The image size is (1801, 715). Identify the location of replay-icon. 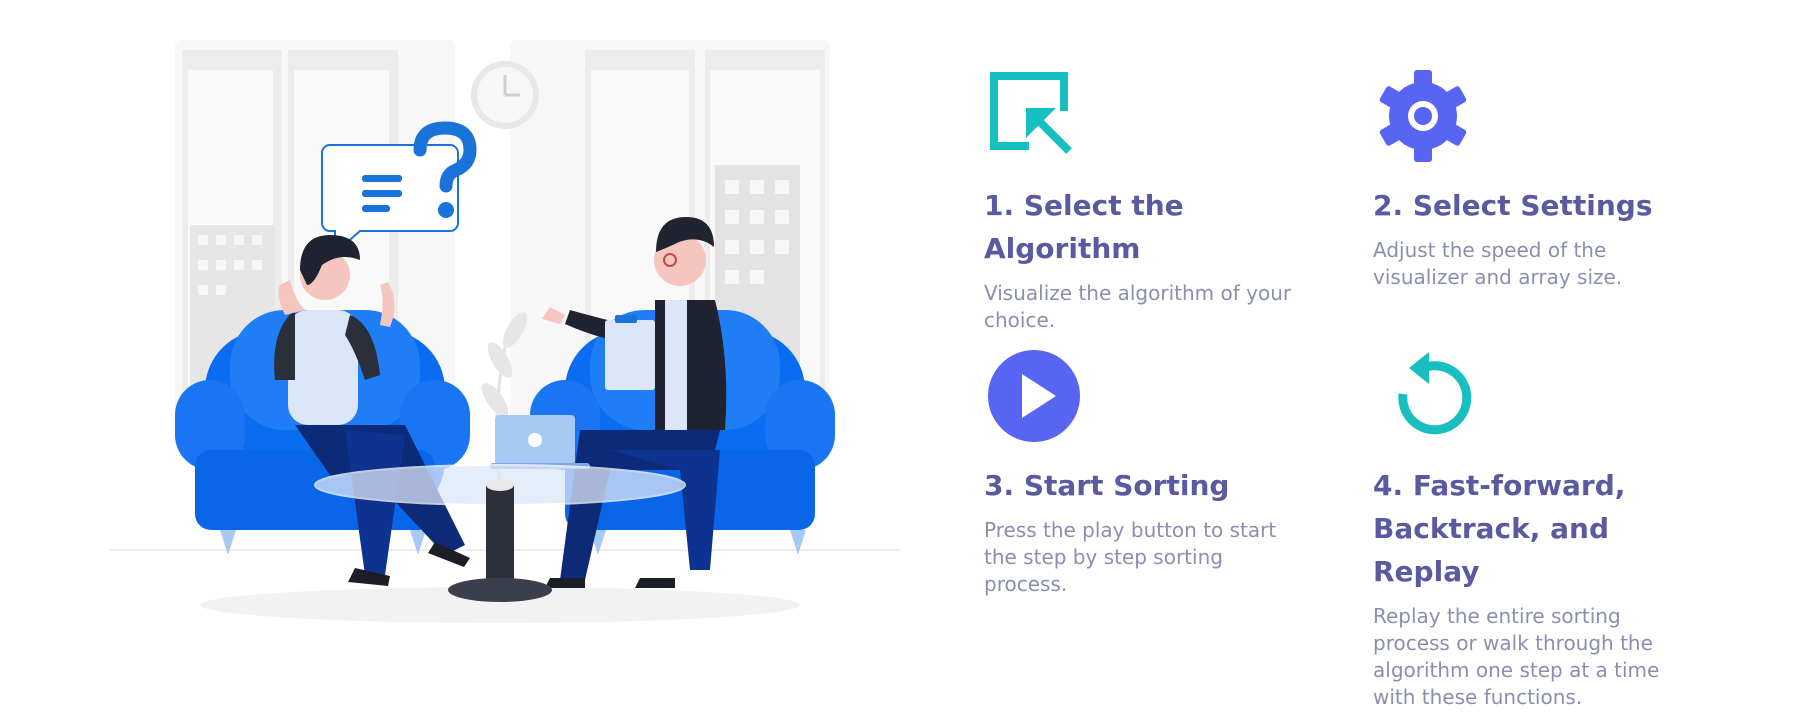
(1423, 396).